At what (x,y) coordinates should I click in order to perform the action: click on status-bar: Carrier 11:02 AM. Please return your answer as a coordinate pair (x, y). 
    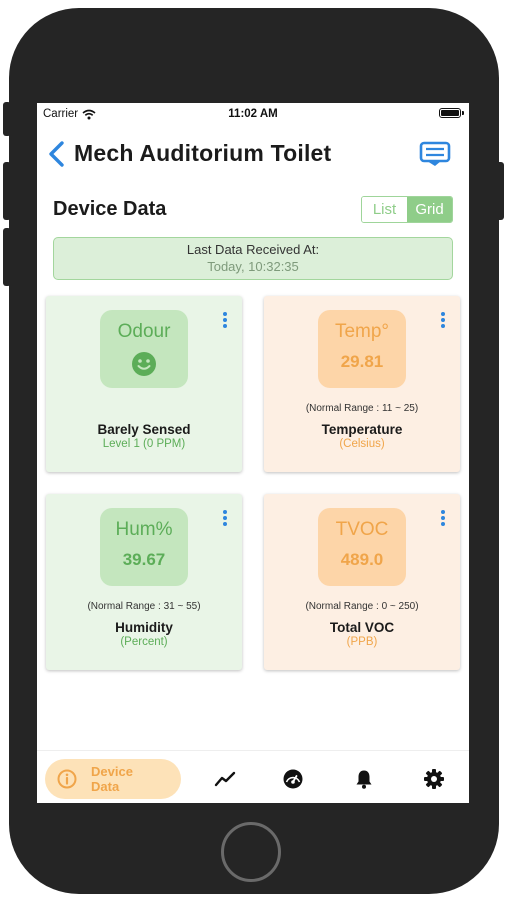
    Looking at the image, I should click on (253, 114).